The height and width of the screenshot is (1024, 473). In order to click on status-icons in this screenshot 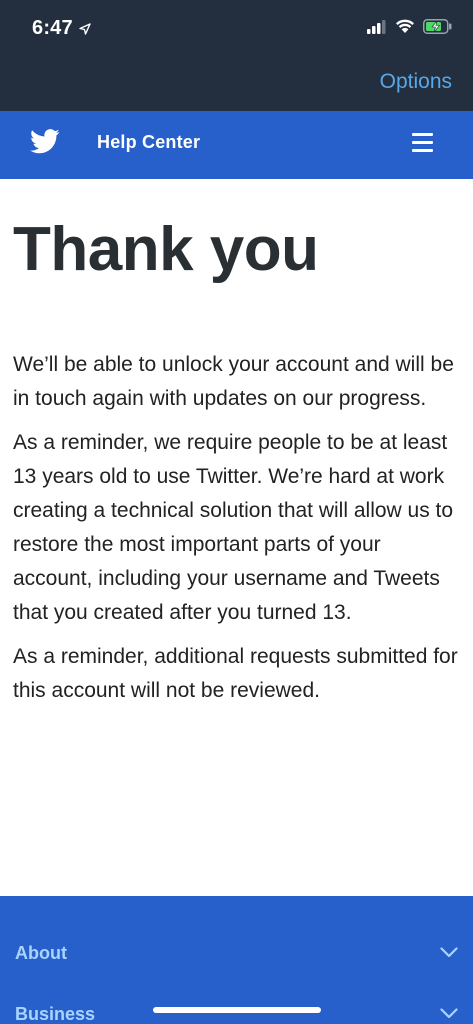, I will do `click(410, 26)`.